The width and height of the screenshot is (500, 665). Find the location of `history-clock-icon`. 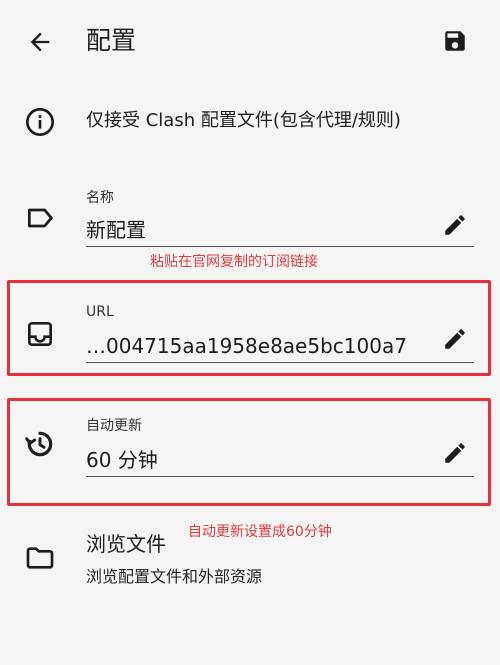

history-clock-icon is located at coordinates (39, 444).